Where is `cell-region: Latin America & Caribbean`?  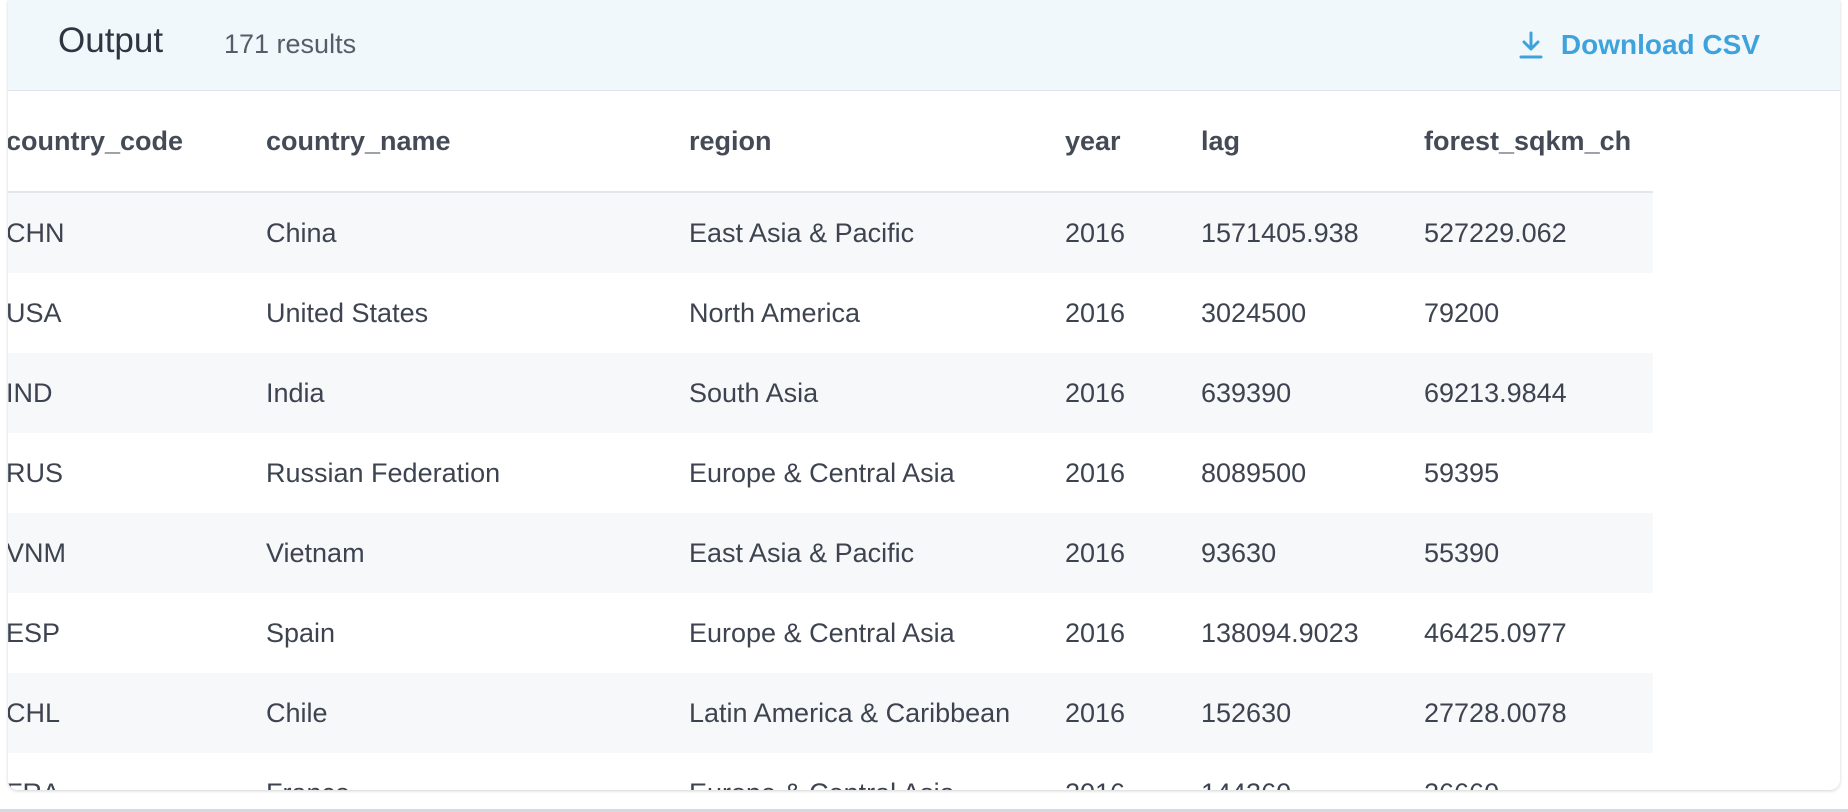
cell-region: Latin America & Caribbean is located at coordinates (850, 712).